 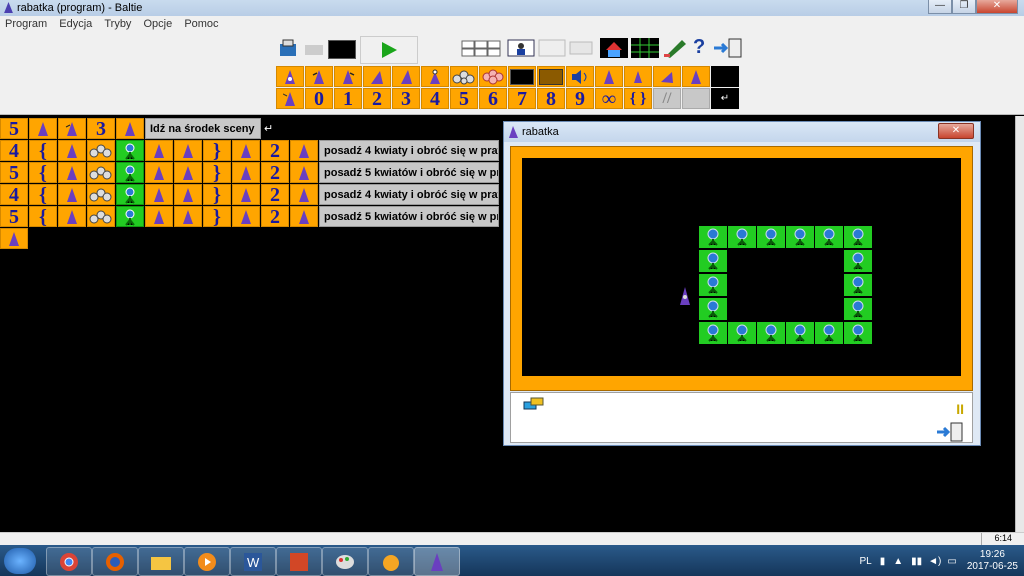 What do you see at coordinates (521, 48) in the screenshot?
I see `teacher-icon` at bounding box center [521, 48].